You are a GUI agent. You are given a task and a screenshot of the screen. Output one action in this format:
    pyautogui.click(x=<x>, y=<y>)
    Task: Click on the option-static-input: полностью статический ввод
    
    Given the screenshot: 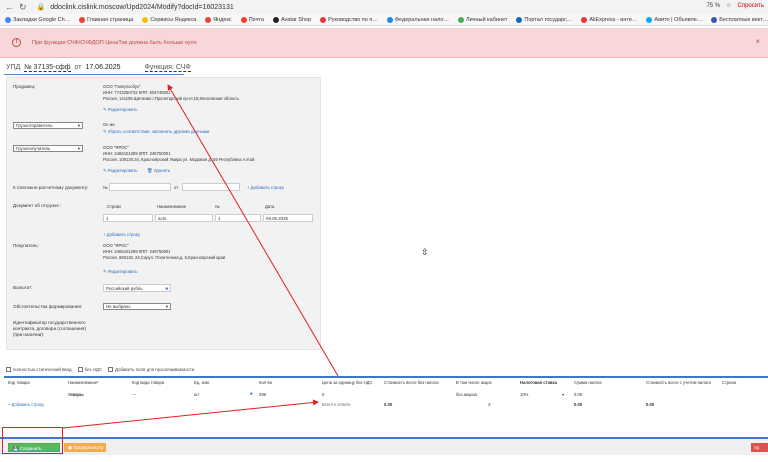 What is the action you would take?
    pyautogui.click(x=39, y=370)
    